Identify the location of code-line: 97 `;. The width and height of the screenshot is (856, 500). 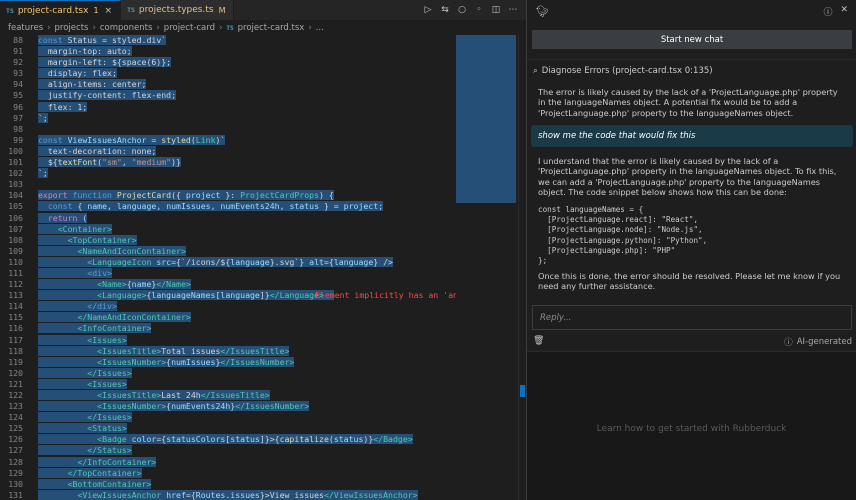
(228, 118).